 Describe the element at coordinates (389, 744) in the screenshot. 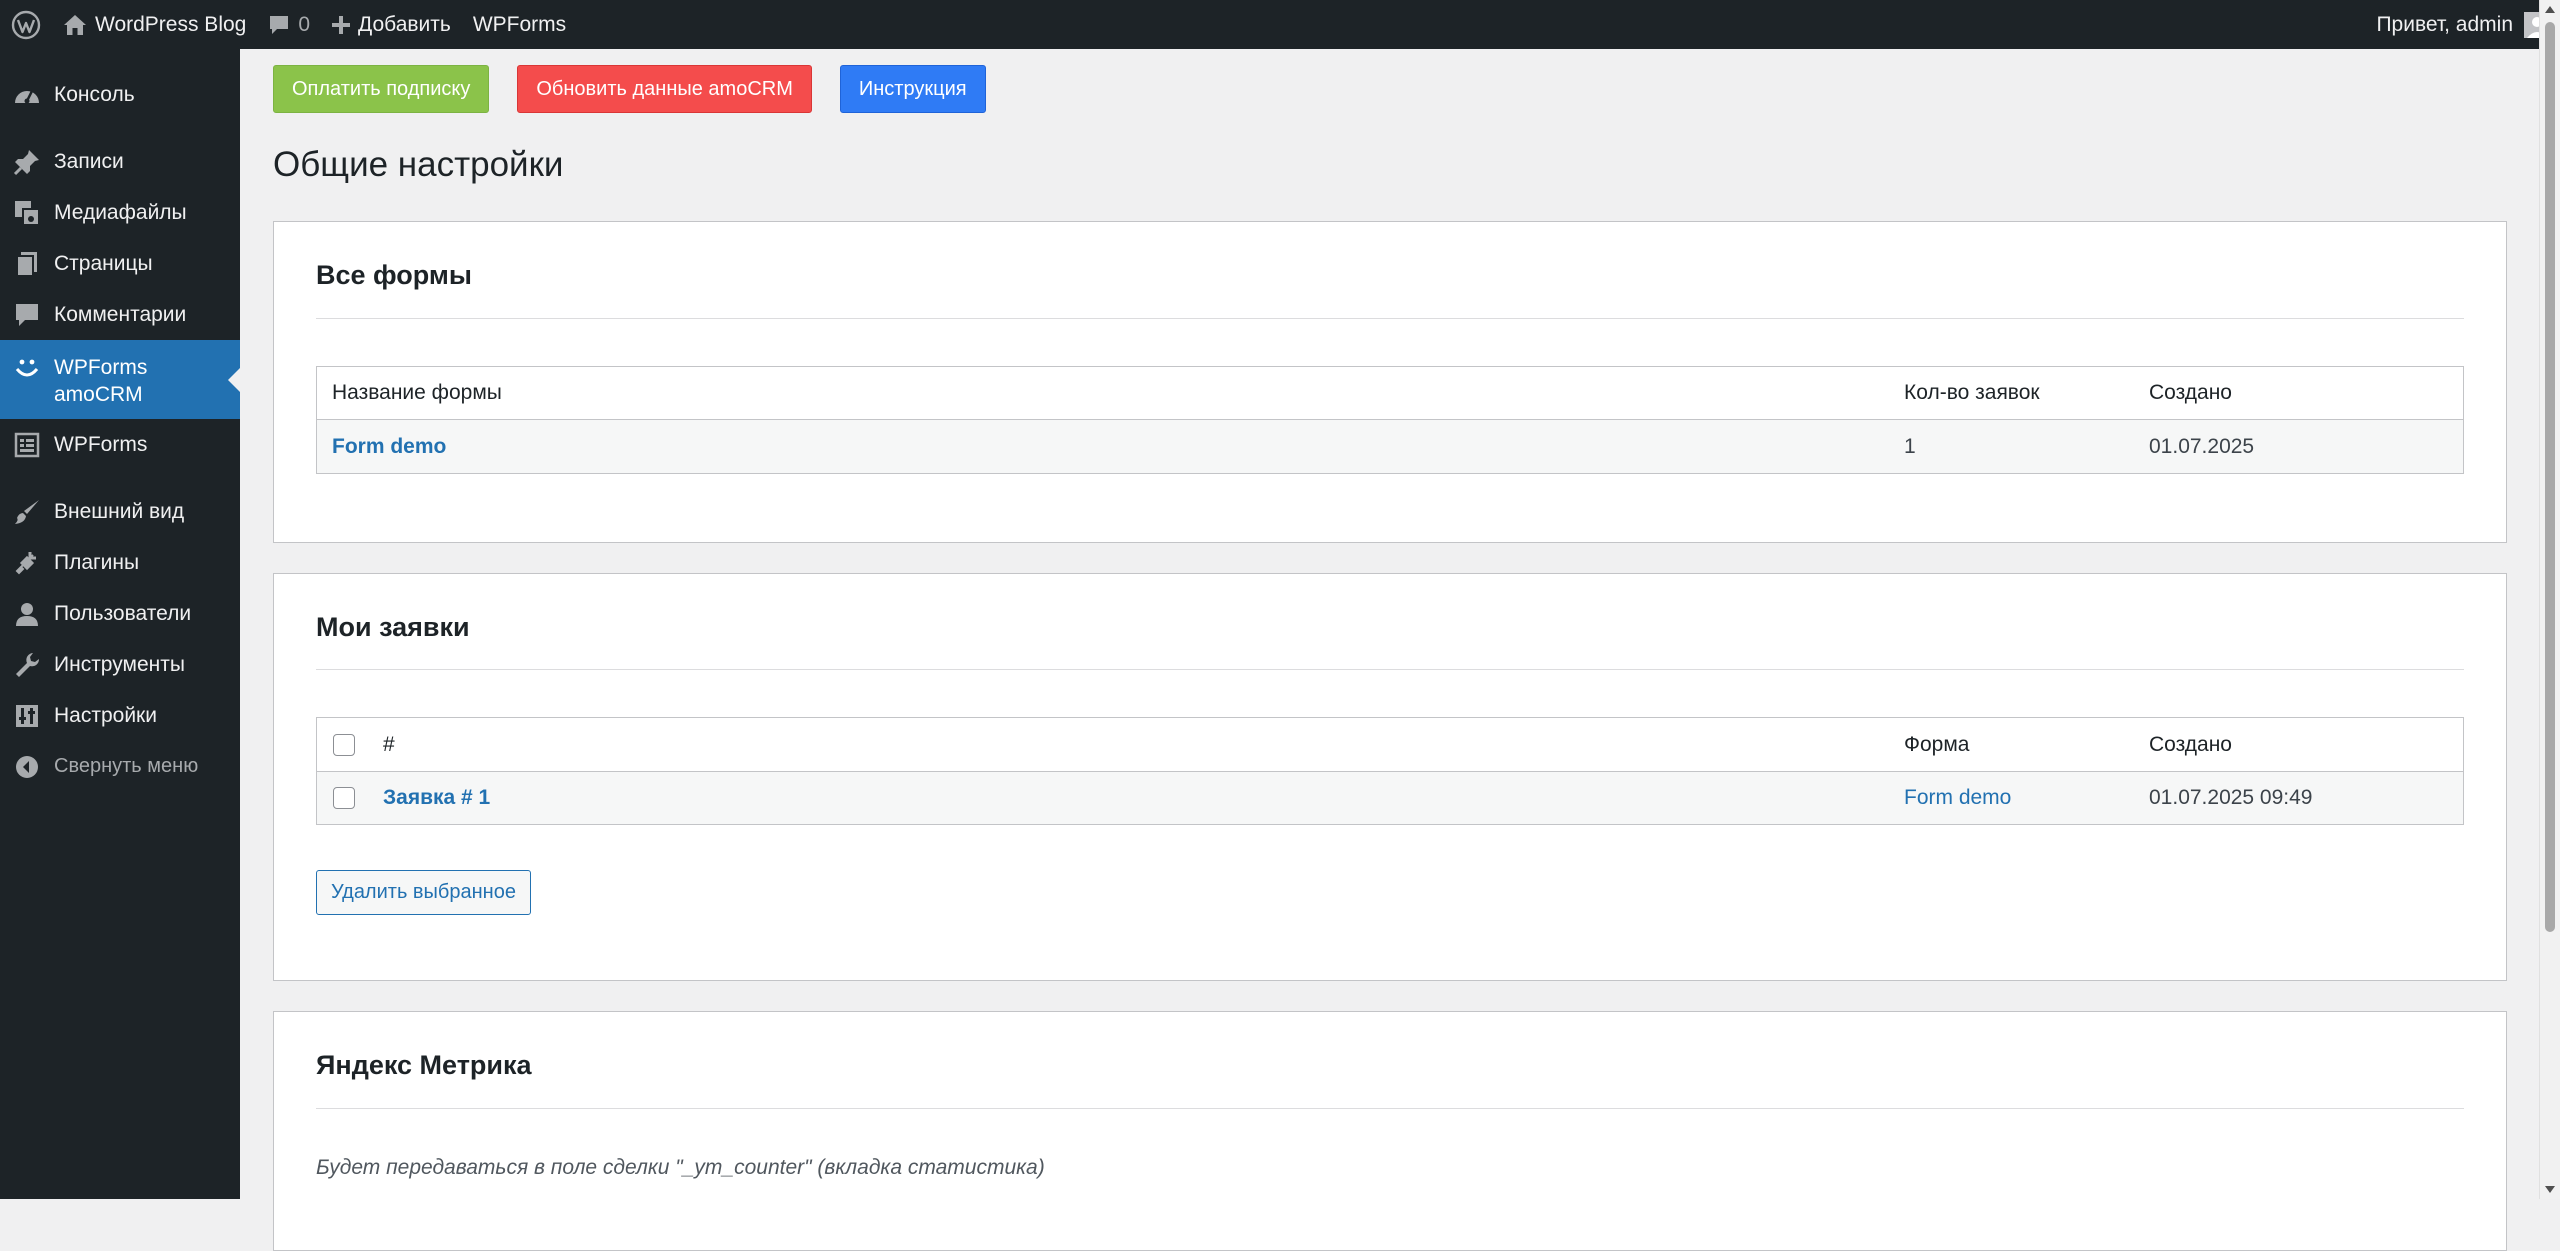

I see `column-number: #` at that location.